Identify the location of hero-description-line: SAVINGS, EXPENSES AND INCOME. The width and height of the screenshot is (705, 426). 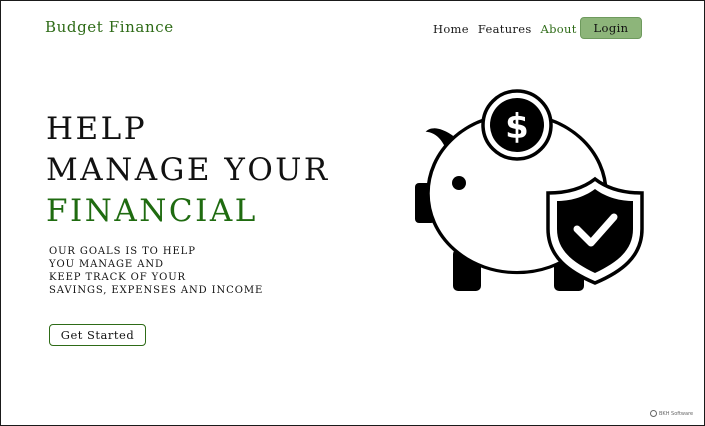
(156, 290).